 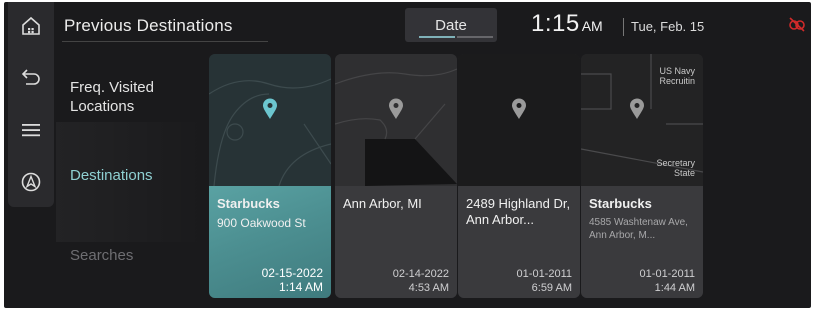 I want to click on card-time: 1:44 AM, so click(x=674, y=288).